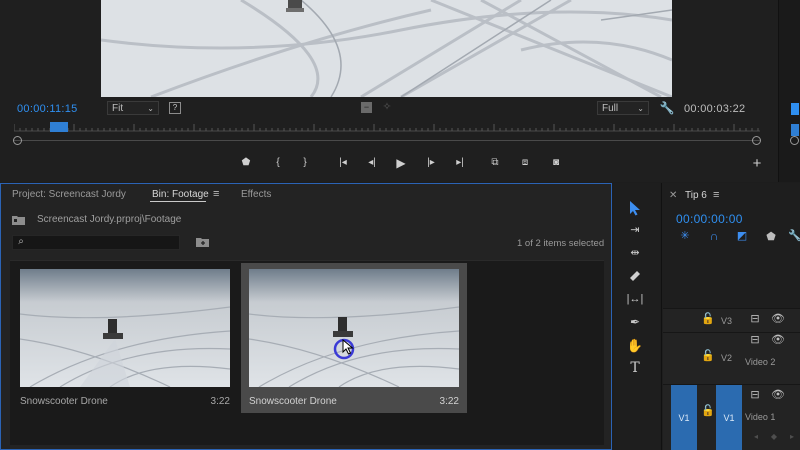  I want to click on mark-out-icon: }, so click(305, 163).